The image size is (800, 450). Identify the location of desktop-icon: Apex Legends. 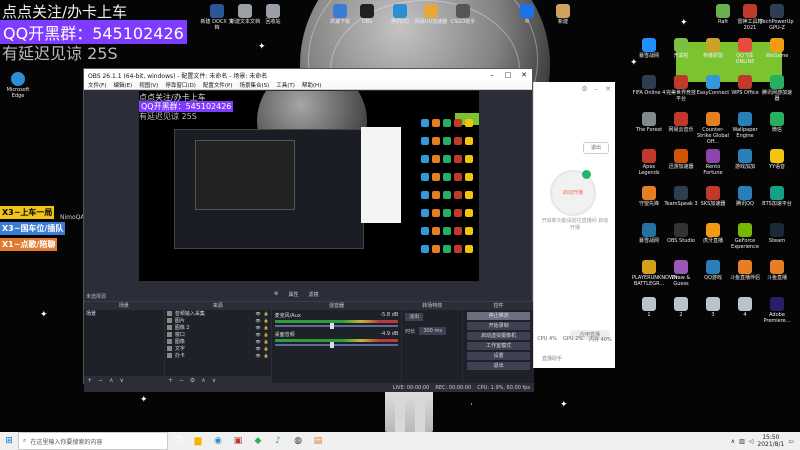
(649, 162).